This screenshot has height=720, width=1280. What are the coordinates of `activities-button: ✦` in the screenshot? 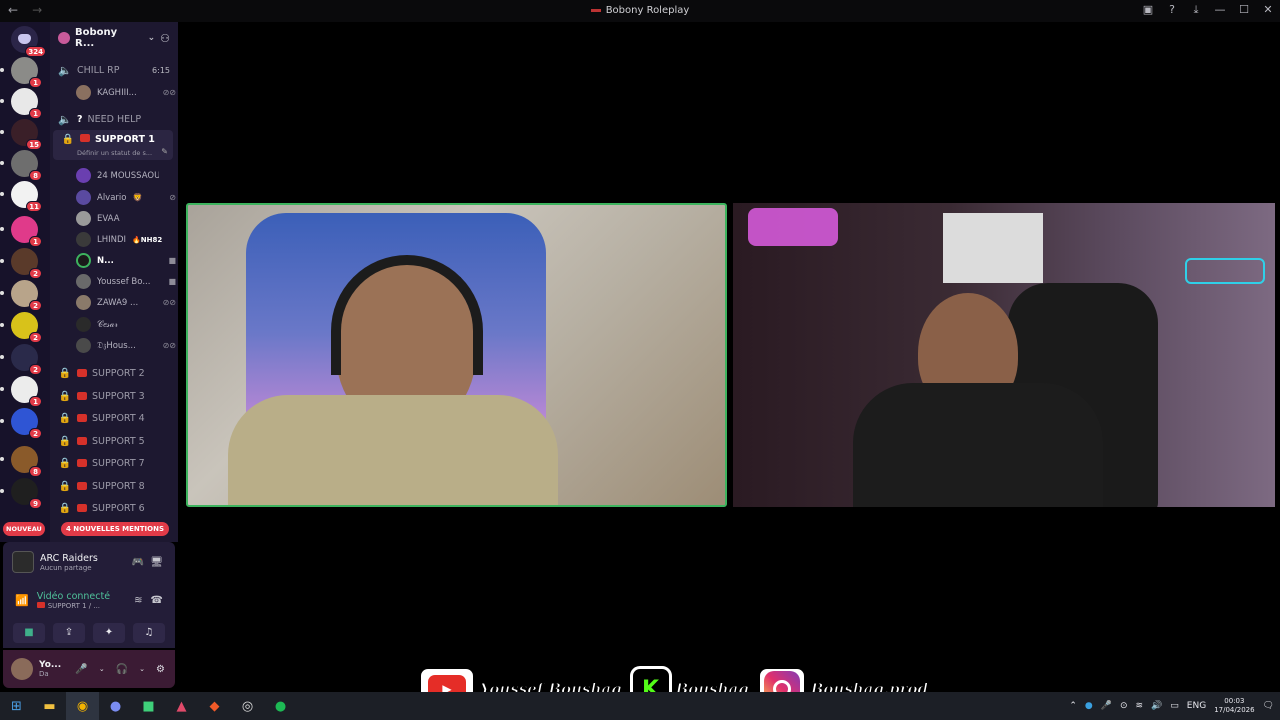 It's located at (109, 633).